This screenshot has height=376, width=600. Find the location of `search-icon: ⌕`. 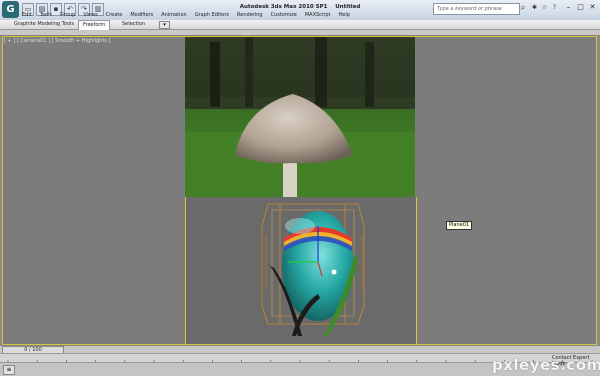

search-icon: ⌕ is located at coordinates (523, 8).